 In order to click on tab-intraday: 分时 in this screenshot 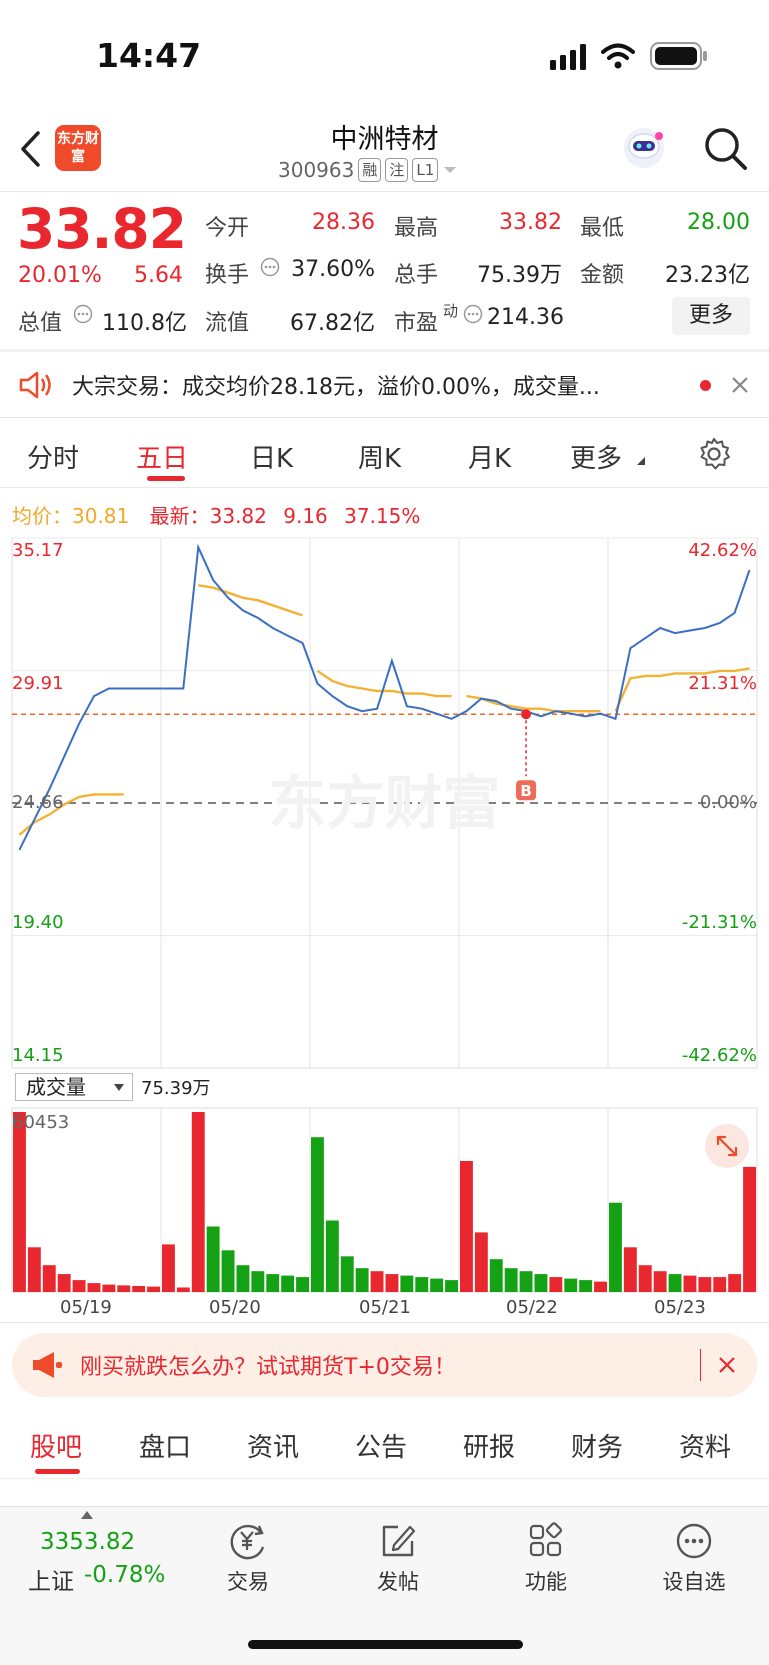, I will do `click(53, 456)`.